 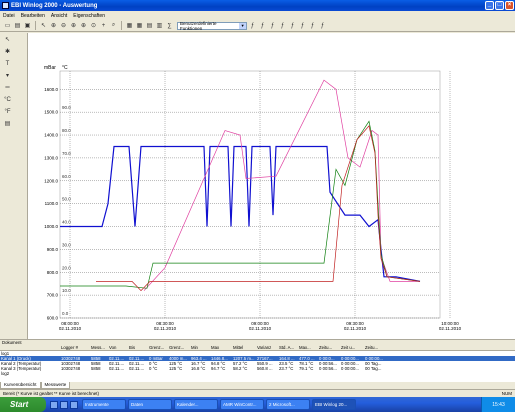 What do you see at coordinates (20, 385) in the screenshot?
I see `tab-kurvenuebersicht: Kurvenübersicht` at bounding box center [20, 385].